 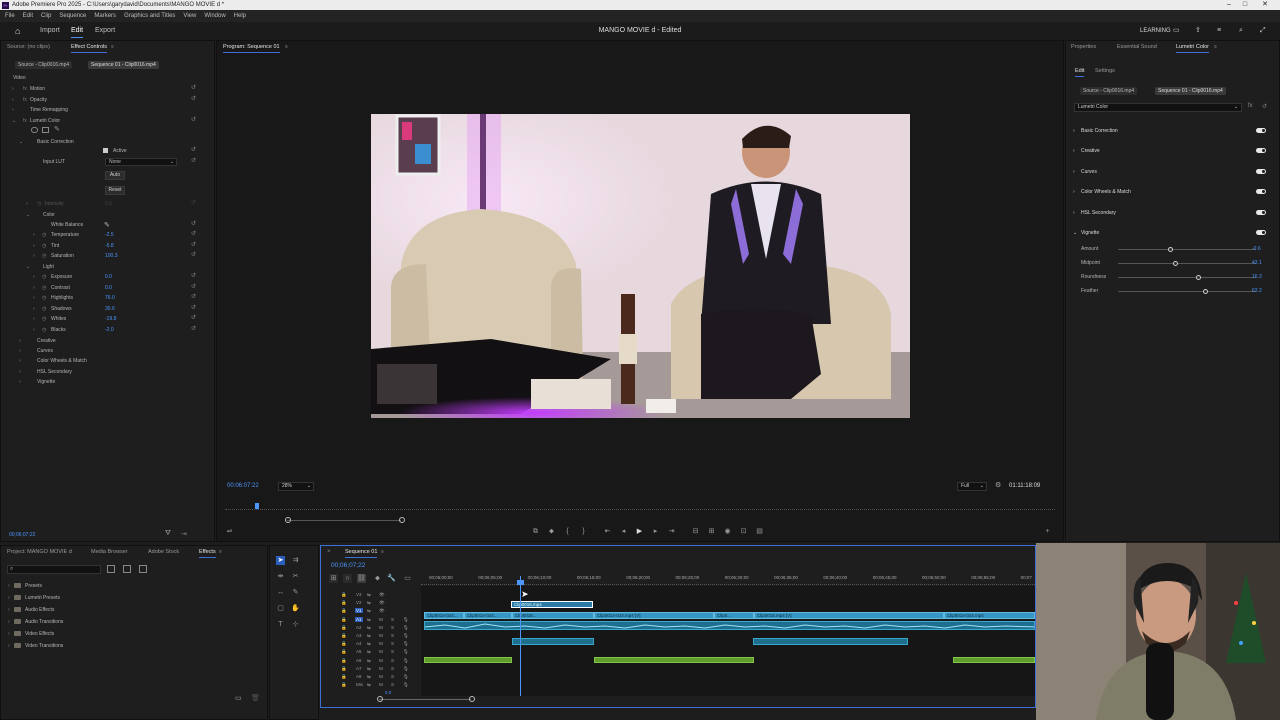 What do you see at coordinates (1098, 213) in the screenshot?
I see `lumetri-section-hsl: HSL Secondary` at bounding box center [1098, 213].